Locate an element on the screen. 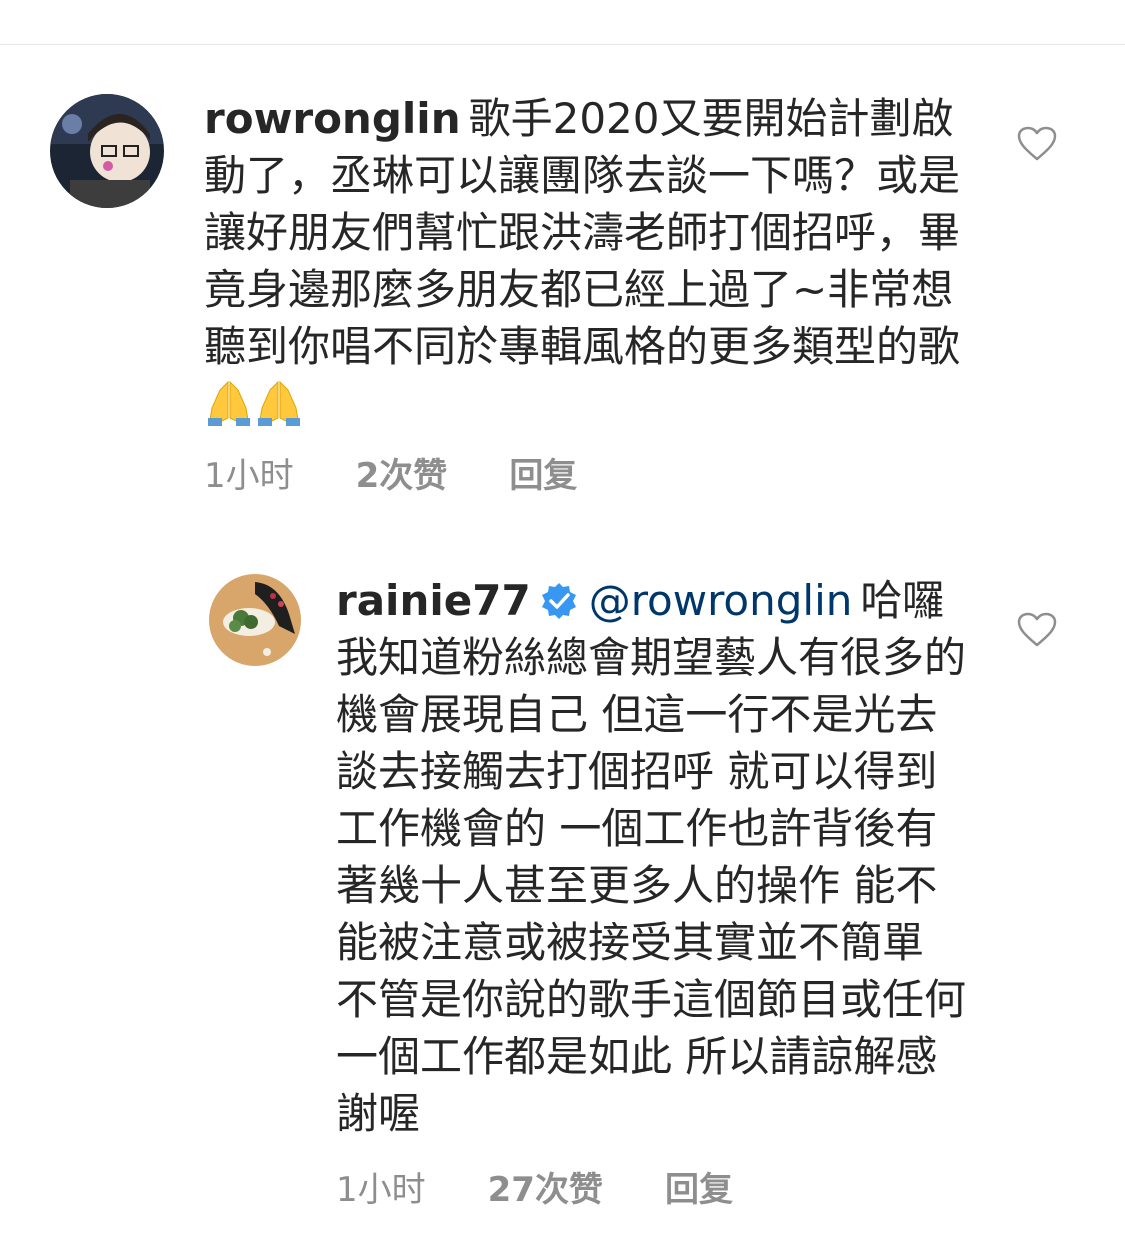 Image resolution: width=1125 pixels, height=1241 pixels. verified-badge-icon is located at coordinates (559, 598).